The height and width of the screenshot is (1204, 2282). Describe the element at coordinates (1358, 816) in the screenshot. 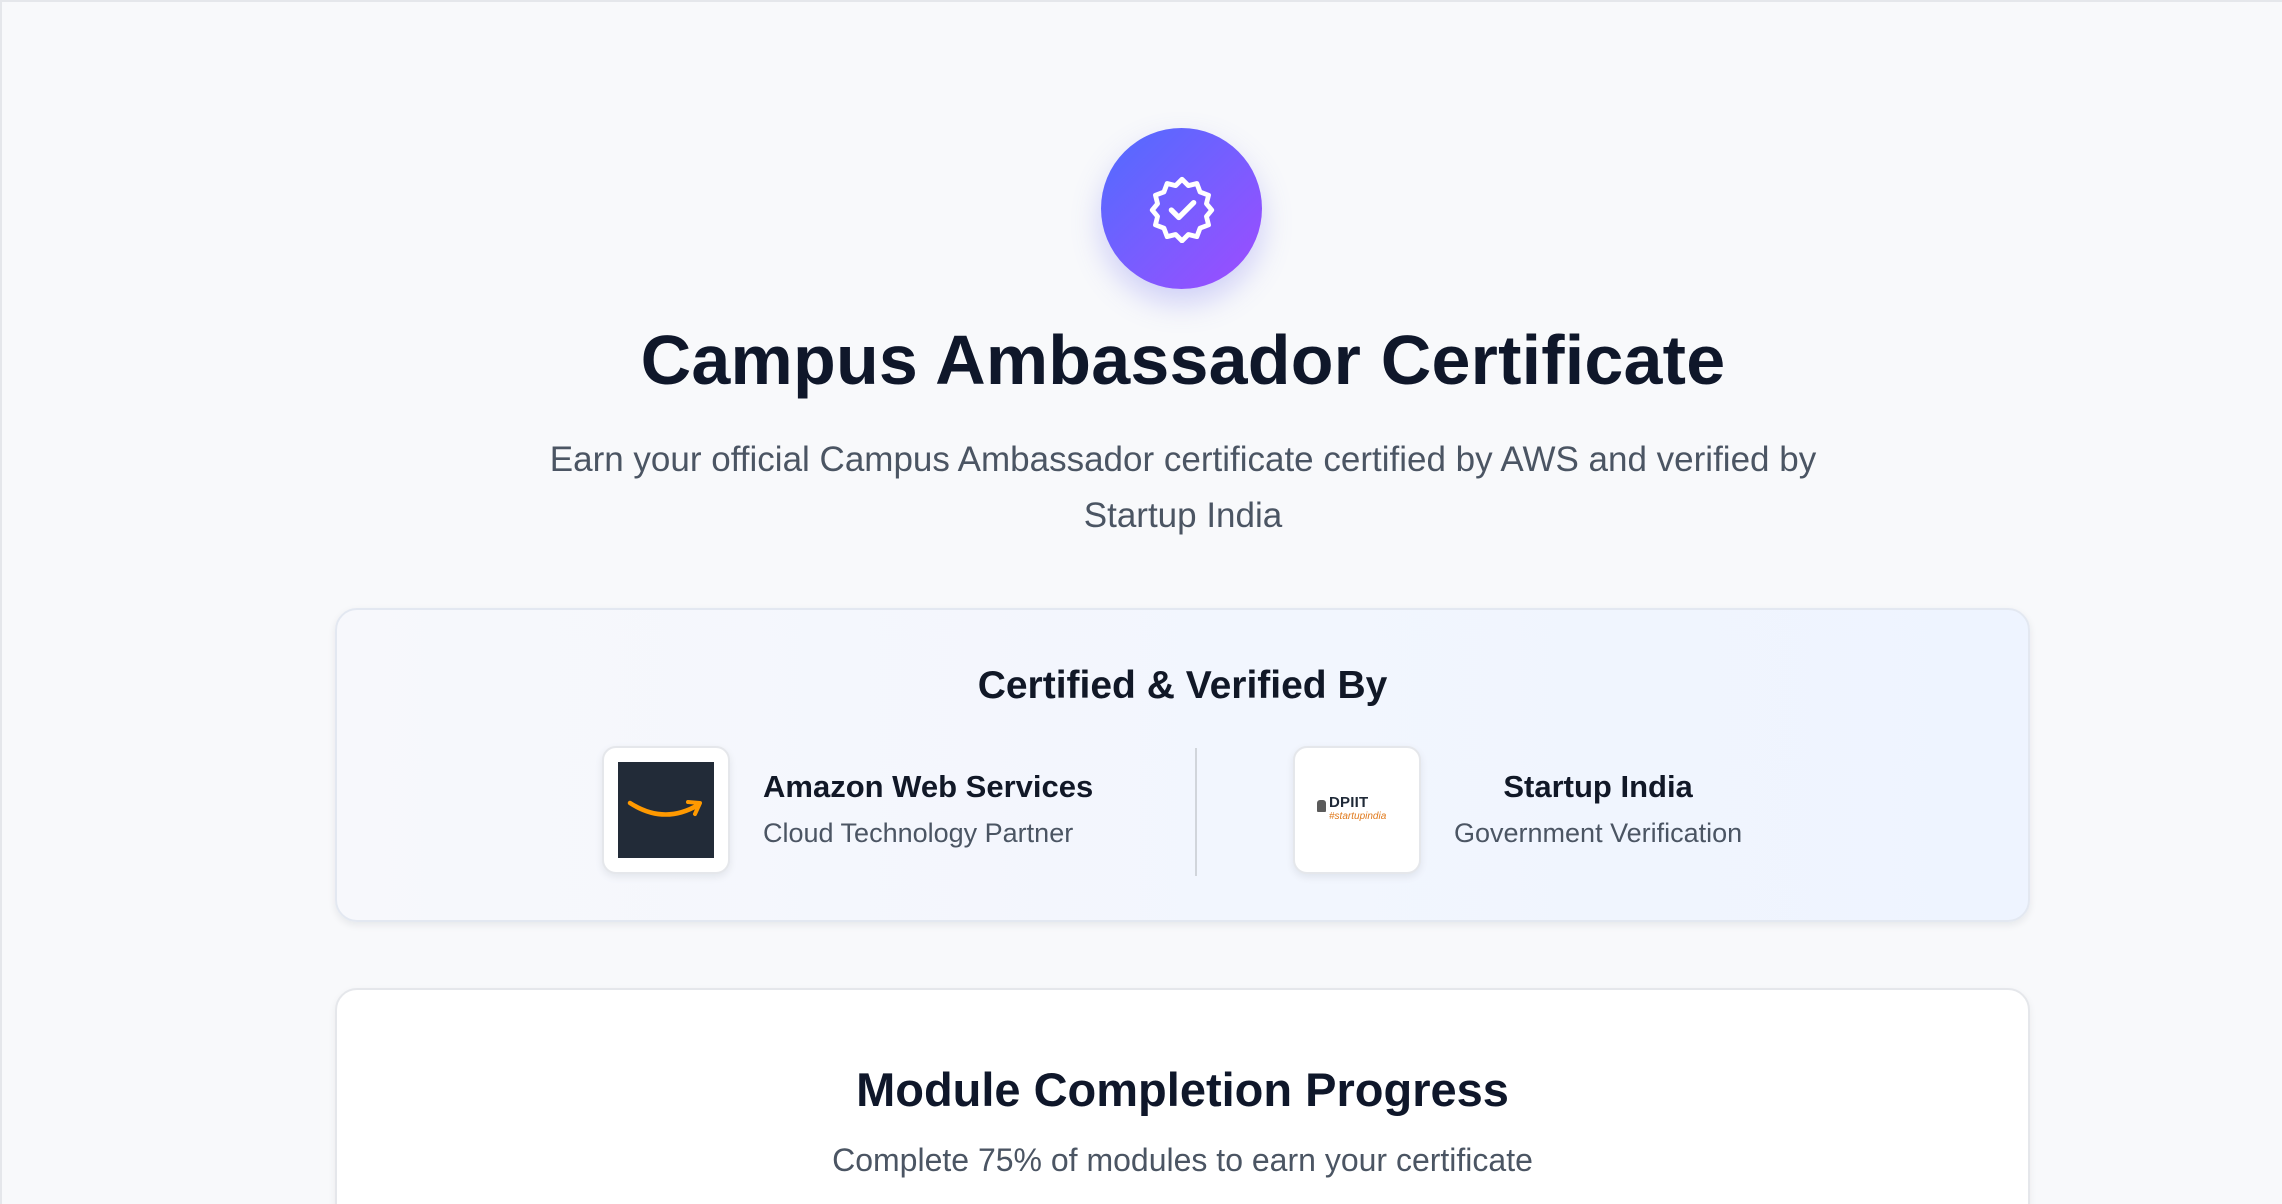

I see `logo-tagline: #startupindia` at that location.